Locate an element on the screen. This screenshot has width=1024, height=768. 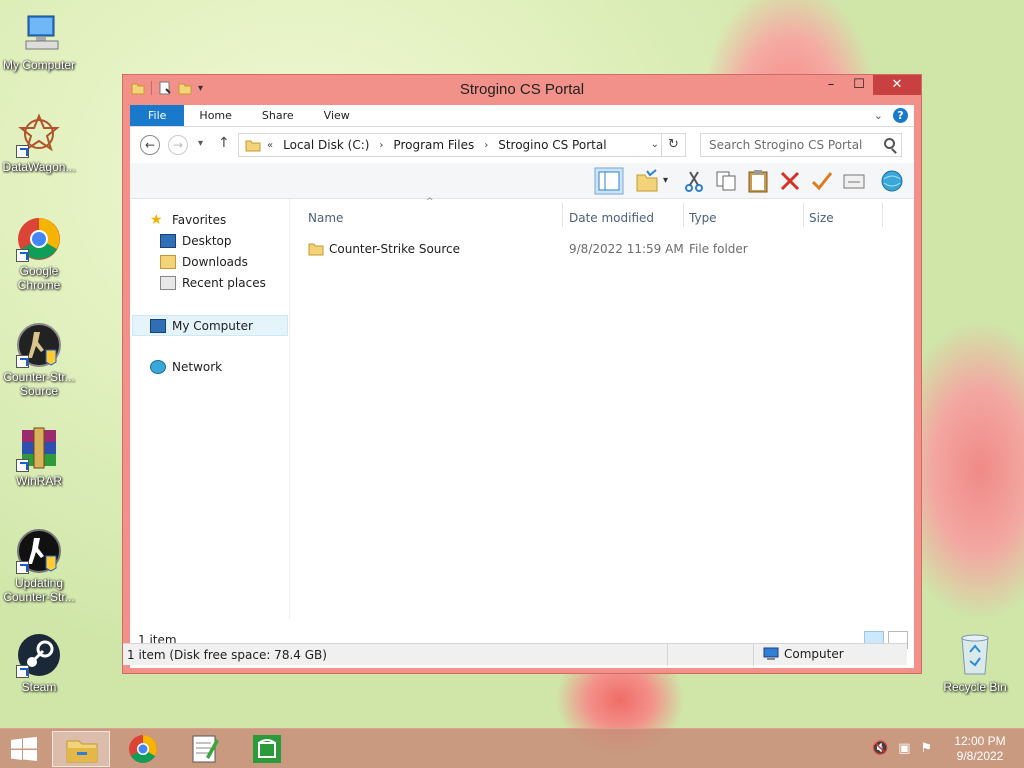
paste-icon is located at coordinates (758, 181).